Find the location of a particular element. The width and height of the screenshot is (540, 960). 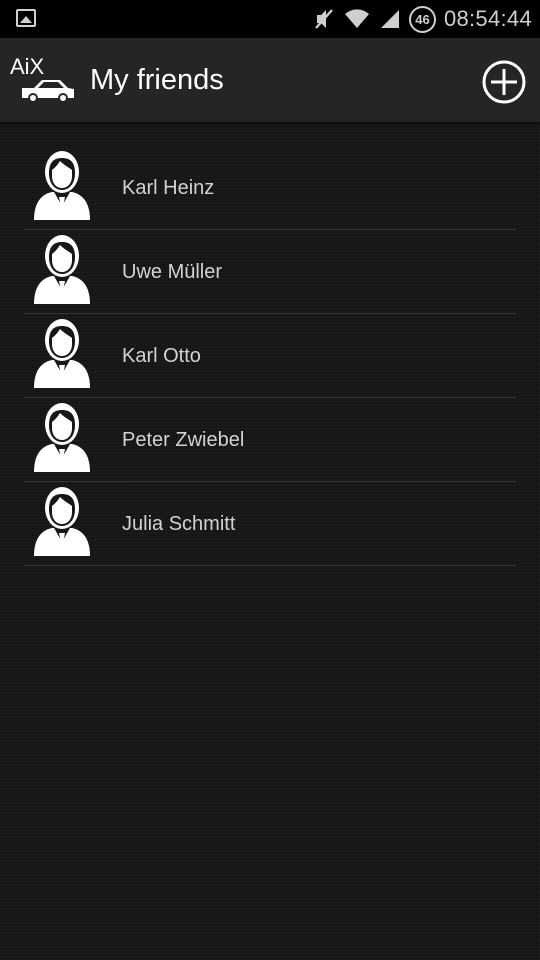

friend-name: Uwe Müller is located at coordinates (172, 271).